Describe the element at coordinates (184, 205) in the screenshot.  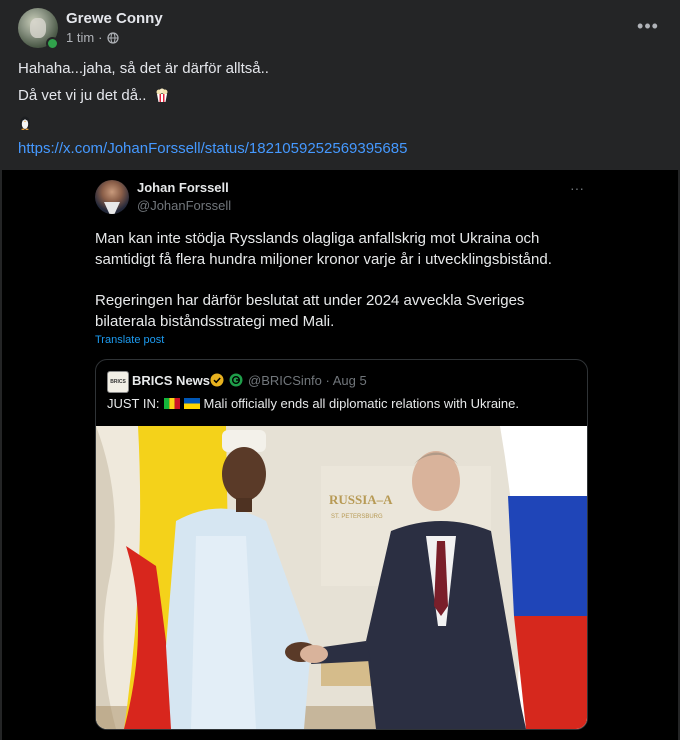
I see `tweet-author-handle: @JohanForssell` at that location.